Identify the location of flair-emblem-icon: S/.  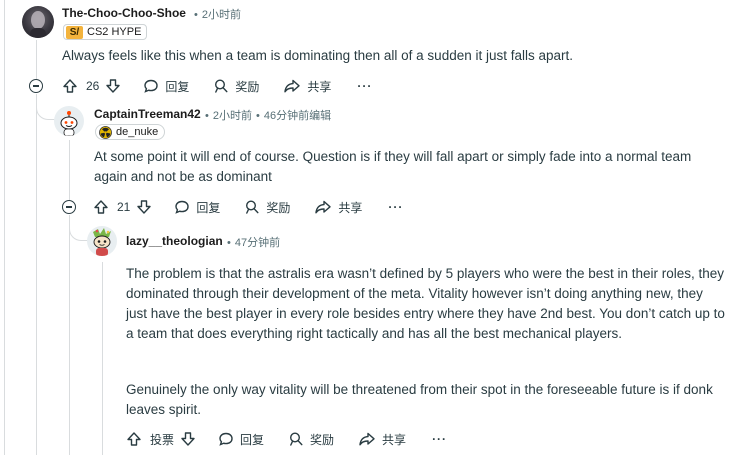
(74, 32).